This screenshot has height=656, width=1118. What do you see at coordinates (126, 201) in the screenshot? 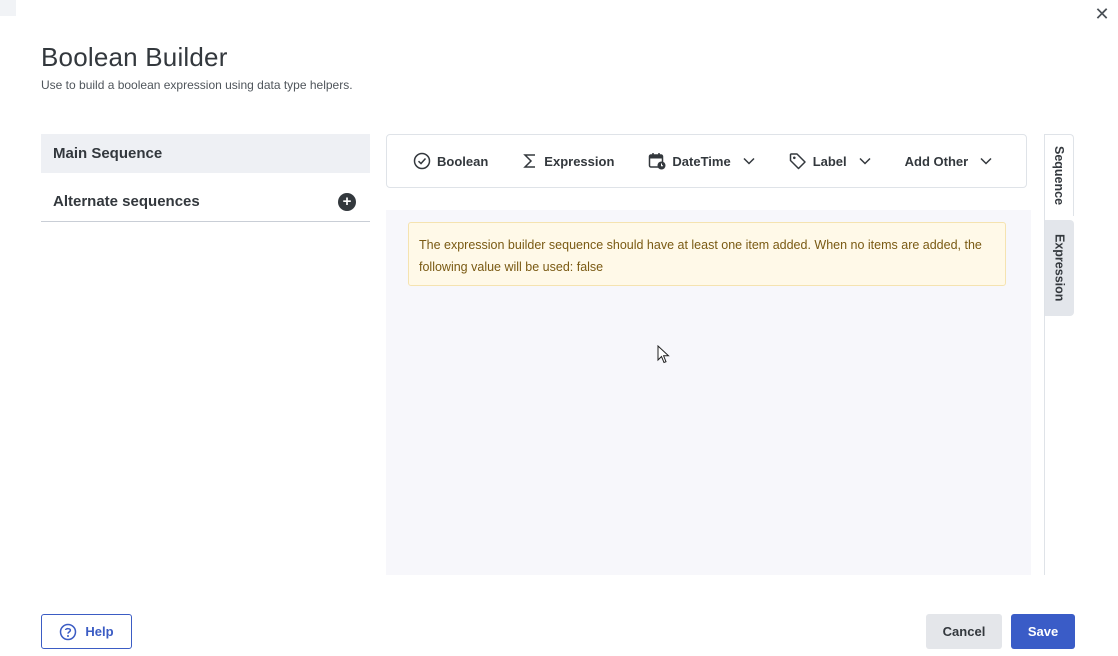
I see `sidebar-item-label: Alternate sequences` at bounding box center [126, 201].